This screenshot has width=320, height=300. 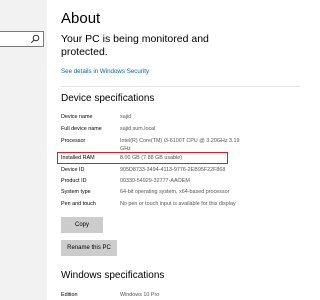 What do you see at coordinates (76, 192) in the screenshot?
I see `spec-label: System type` at bounding box center [76, 192].